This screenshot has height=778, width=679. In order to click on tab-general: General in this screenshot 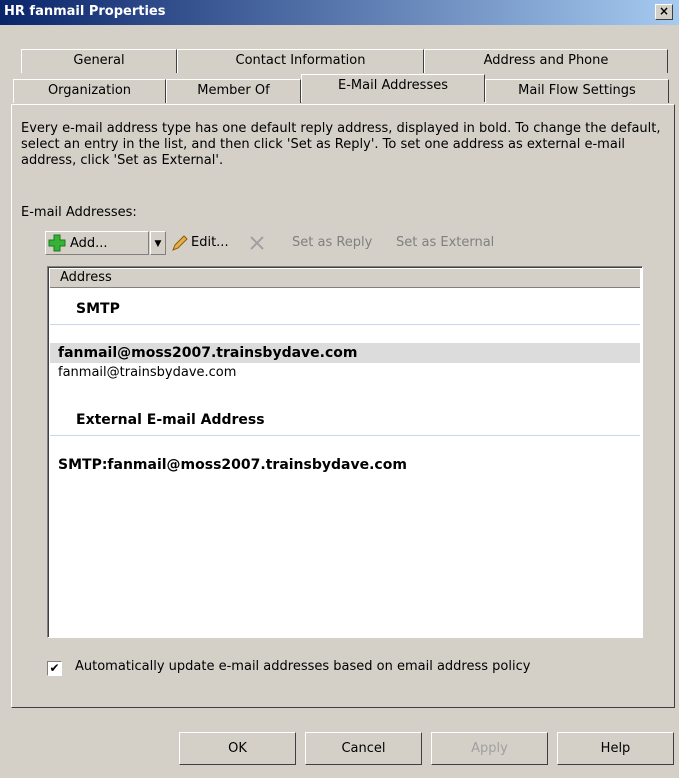, I will do `click(99, 61)`.